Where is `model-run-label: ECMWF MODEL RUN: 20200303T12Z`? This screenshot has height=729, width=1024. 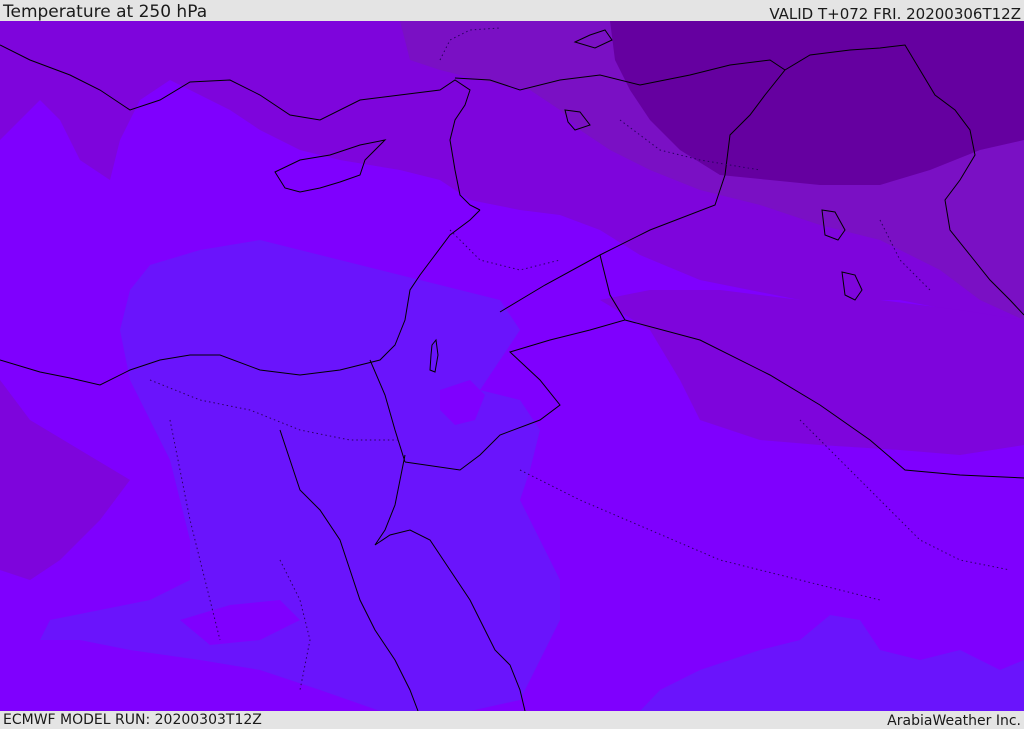 model-run-label: ECMWF MODEL RUN: 20200303T12Z is located at coordinates (132, 720).